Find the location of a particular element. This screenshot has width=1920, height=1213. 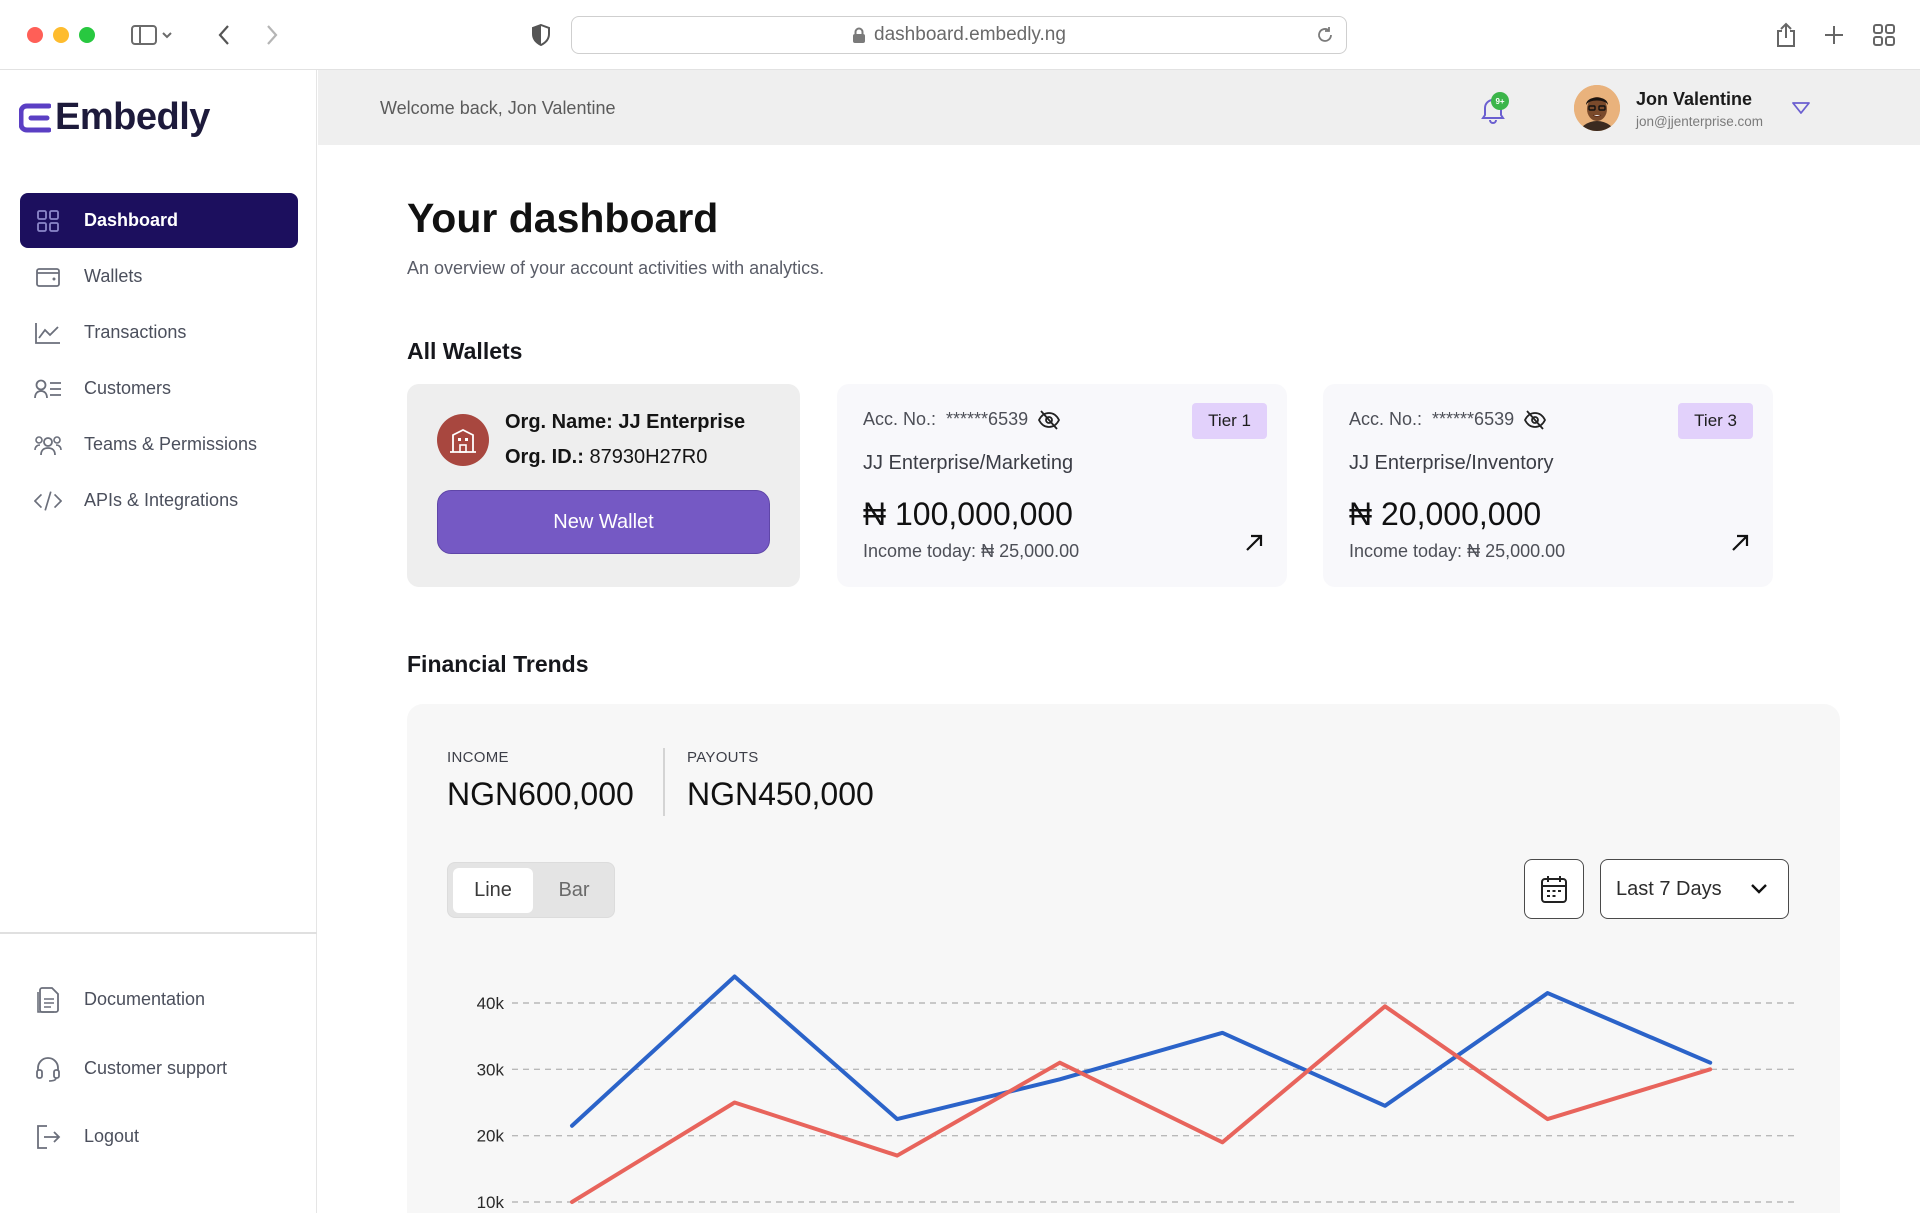

org-id: Org. ID.: 87930H27R0 is located at coordinates (606, 457).